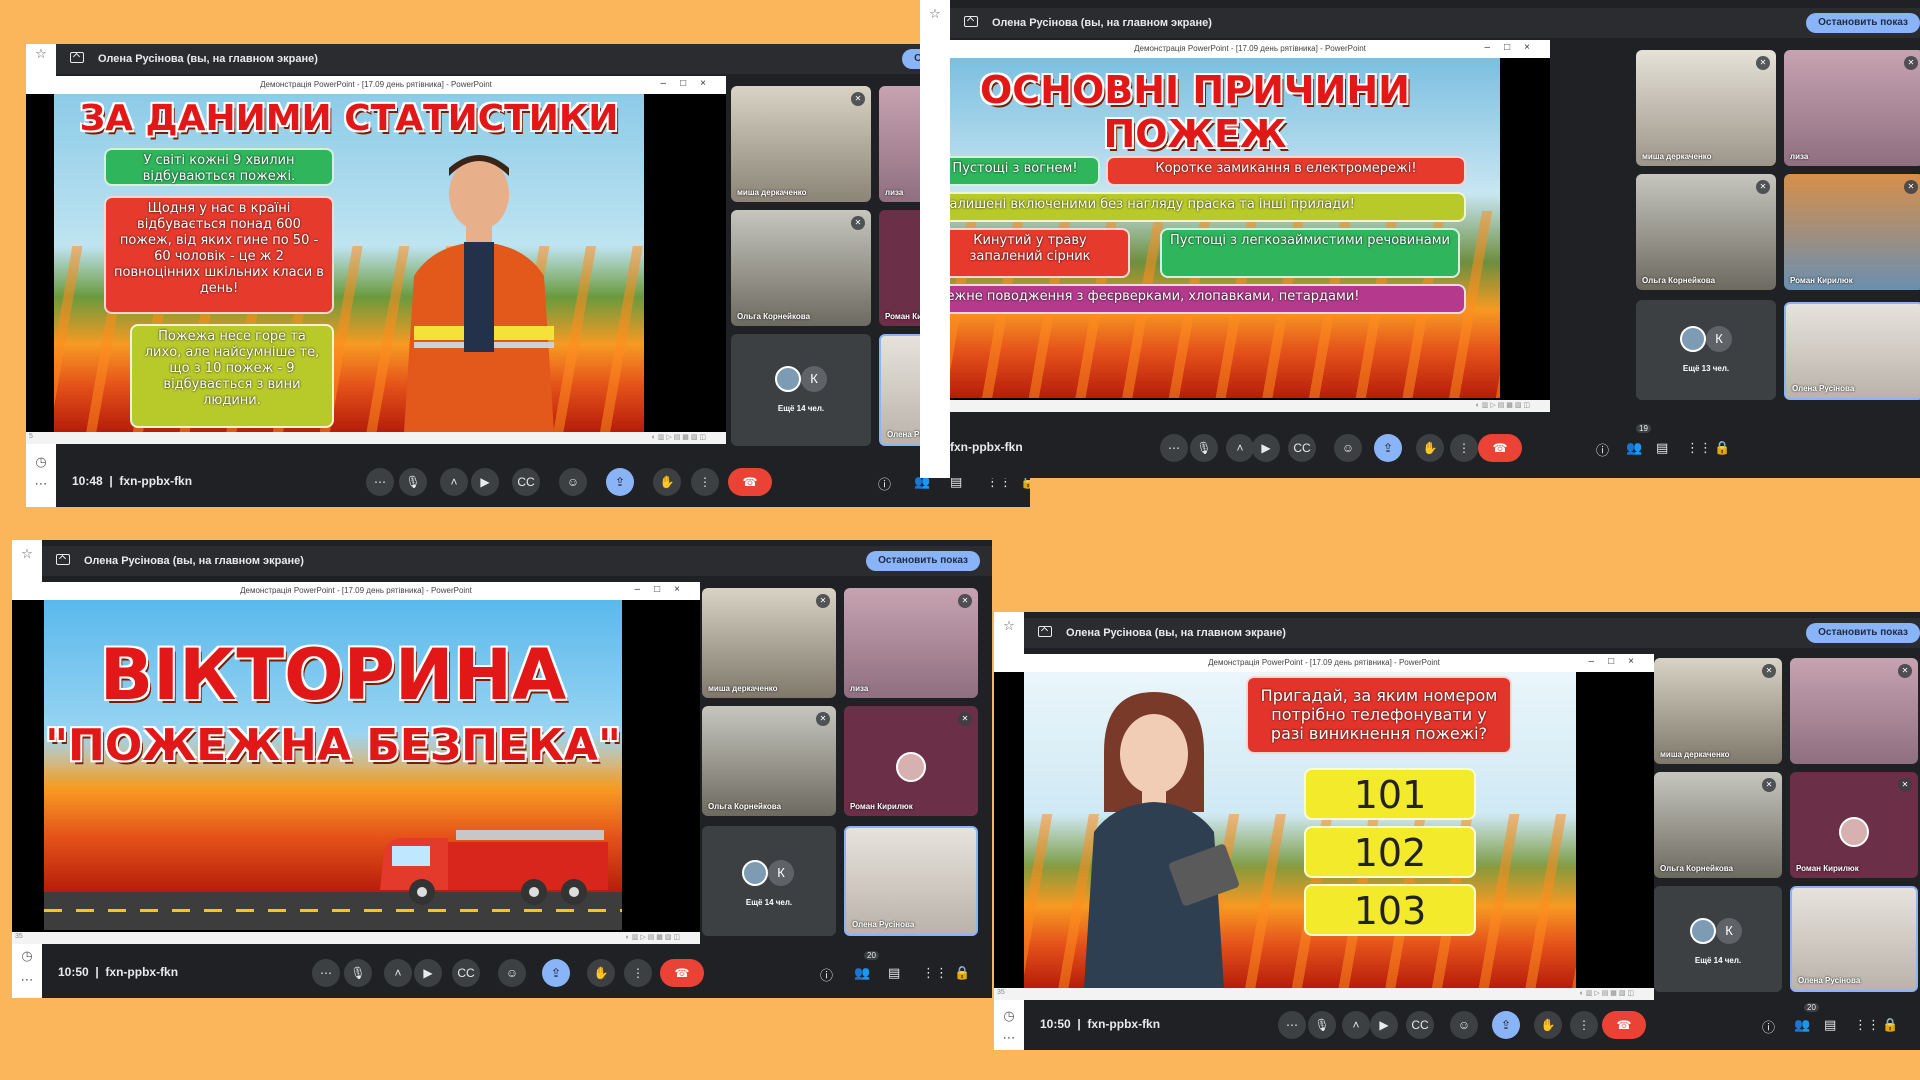  Describe the element at coordinates (1292, 1025) in the screenshot. I see `audio-wave-icon: ⋯` at that location.